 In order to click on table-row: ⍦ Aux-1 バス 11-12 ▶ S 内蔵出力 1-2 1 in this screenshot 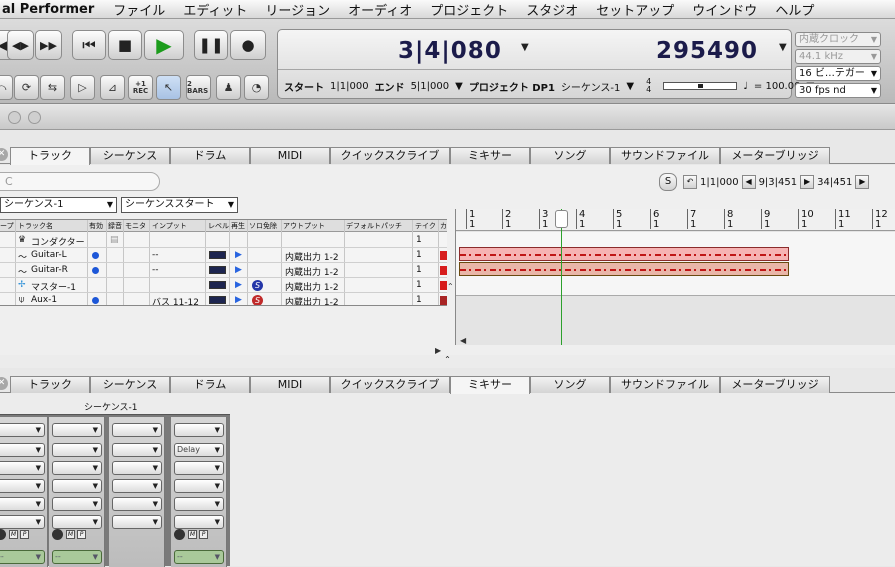, I will do `click(223, 299)`.